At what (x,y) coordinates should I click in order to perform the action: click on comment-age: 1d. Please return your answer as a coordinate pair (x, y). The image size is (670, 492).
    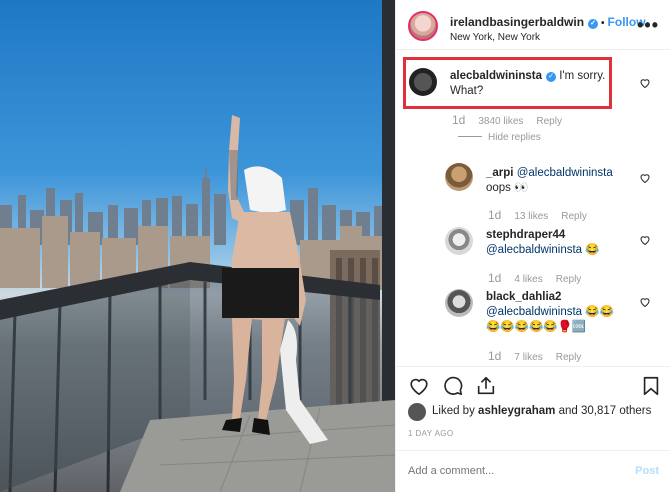
    Looking at the image, I should click on (459, 120).